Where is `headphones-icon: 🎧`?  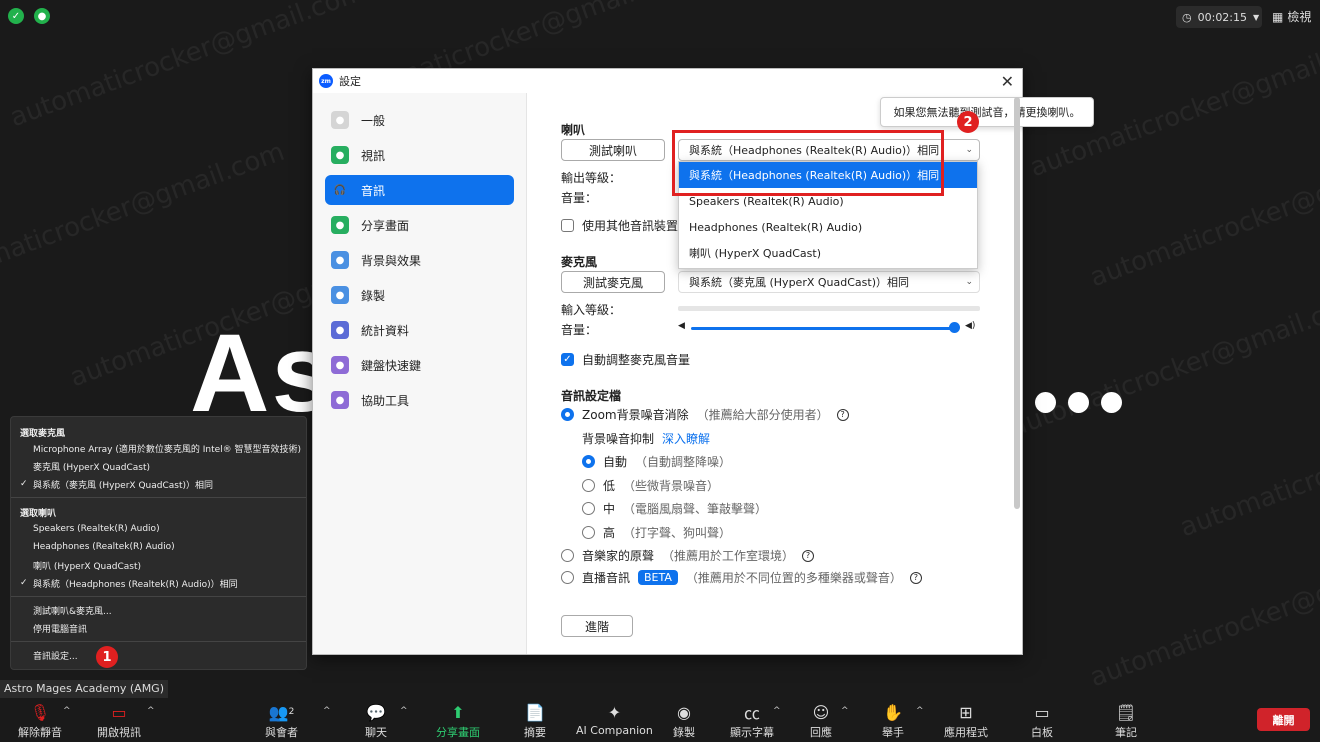
headphones-icon: 🎧 is located at coordinates (340, 190).